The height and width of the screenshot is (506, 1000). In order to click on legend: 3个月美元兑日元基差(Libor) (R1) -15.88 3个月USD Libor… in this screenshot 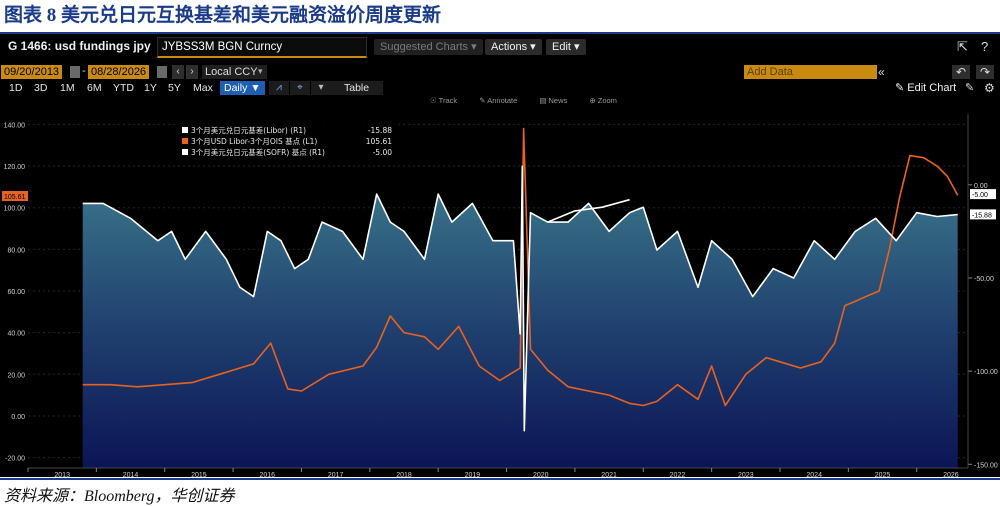, I will do `click(287, 142)`.